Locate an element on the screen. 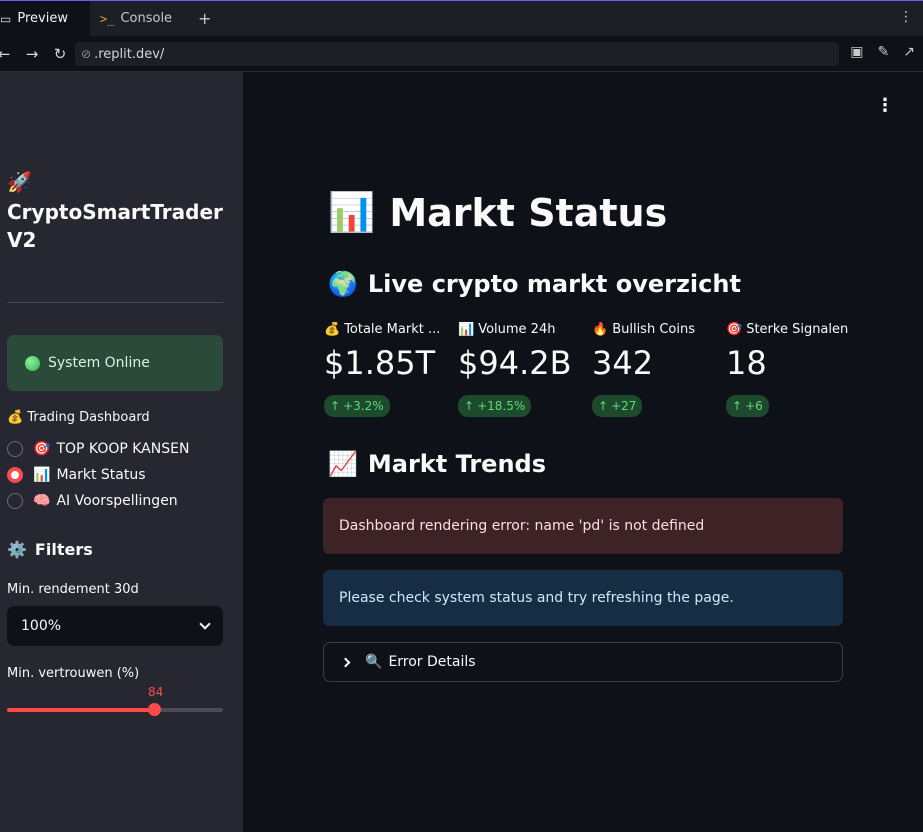  nav-label-text: Trading Dashboard is located at coordinates (88, 417).